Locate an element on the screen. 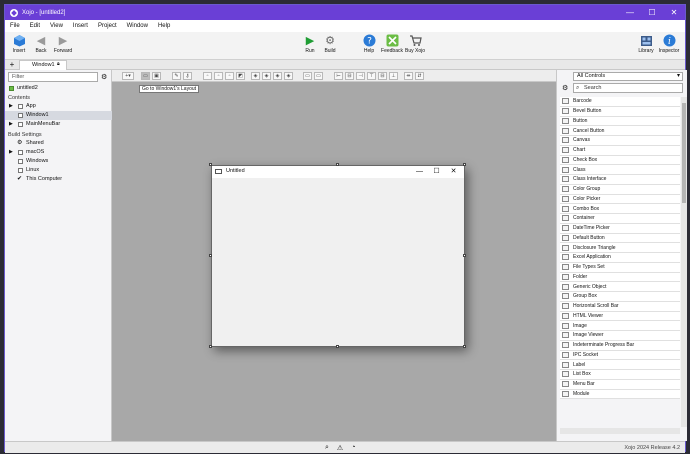 The height and width of the screenshot is (454, 690). scrollbar-thumb is located at coordinates (684, 153).